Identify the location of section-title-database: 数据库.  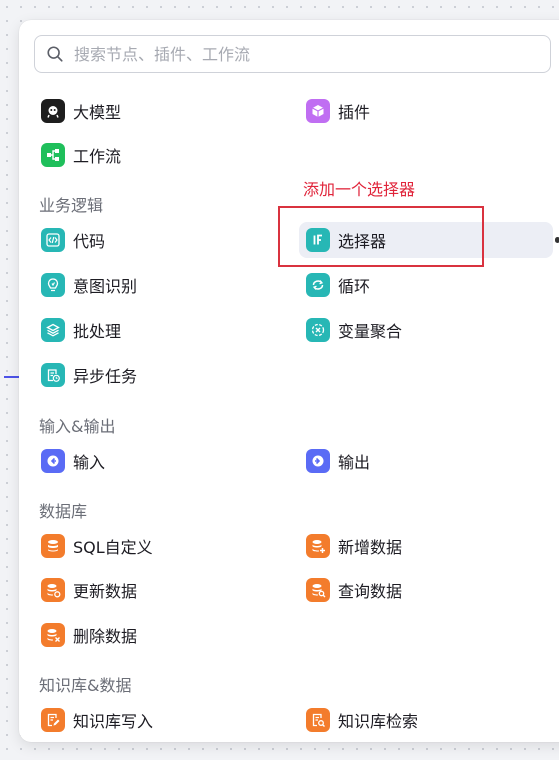
(63, 511).